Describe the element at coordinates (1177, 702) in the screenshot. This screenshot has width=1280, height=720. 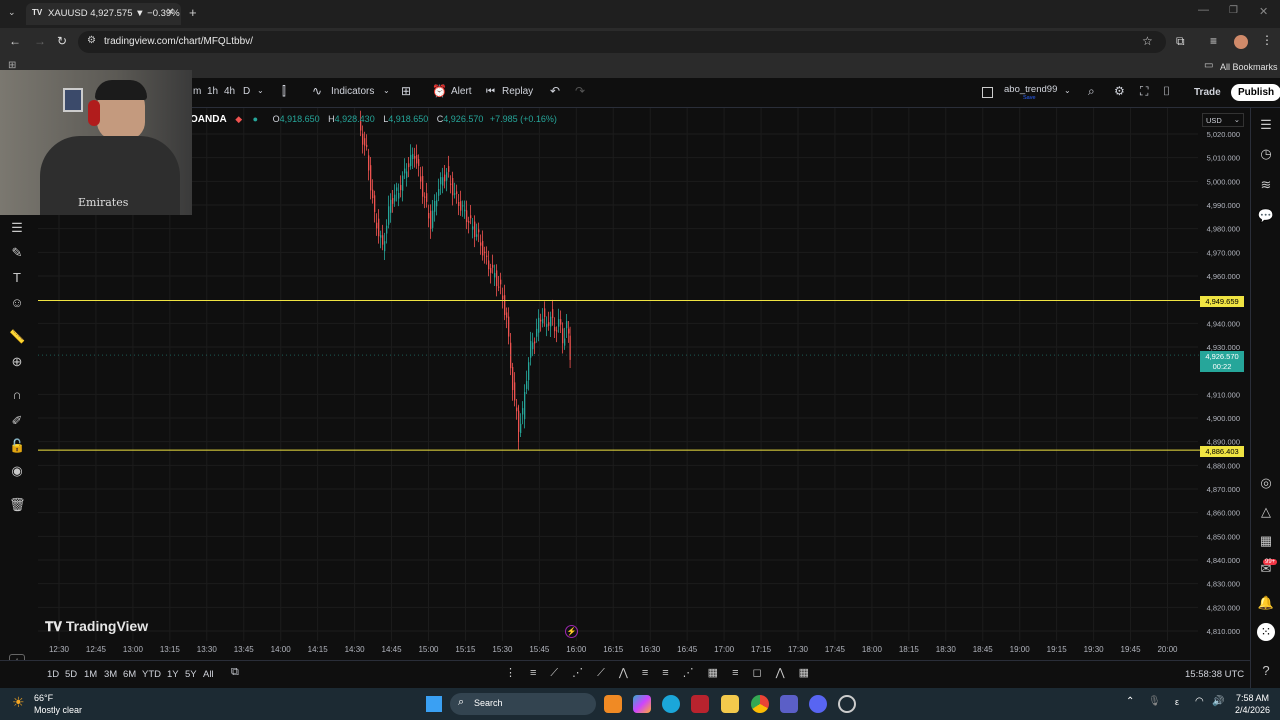
I see `language-indicator: ε` at that location.